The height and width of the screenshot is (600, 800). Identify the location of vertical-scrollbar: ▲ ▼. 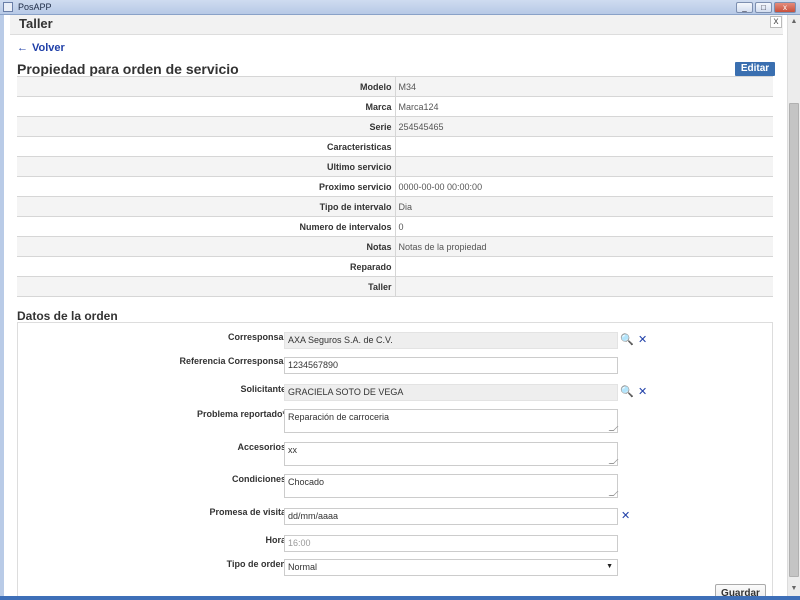
(793, 305).